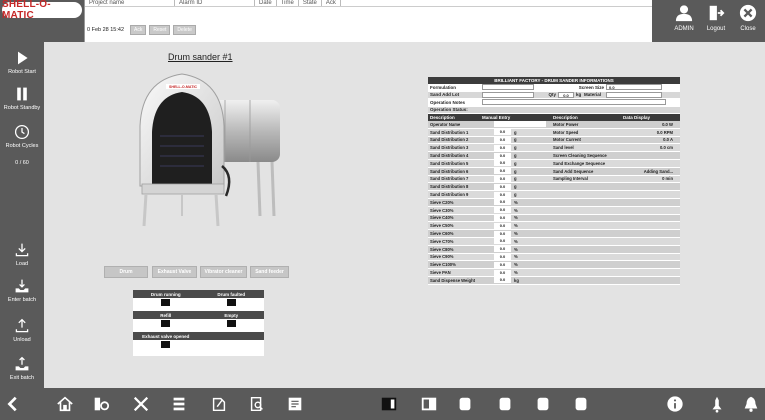 The height and width of the screenshot is (420, 765). I want to click on cycle-counter: 0 / 60, so click(22, 163).